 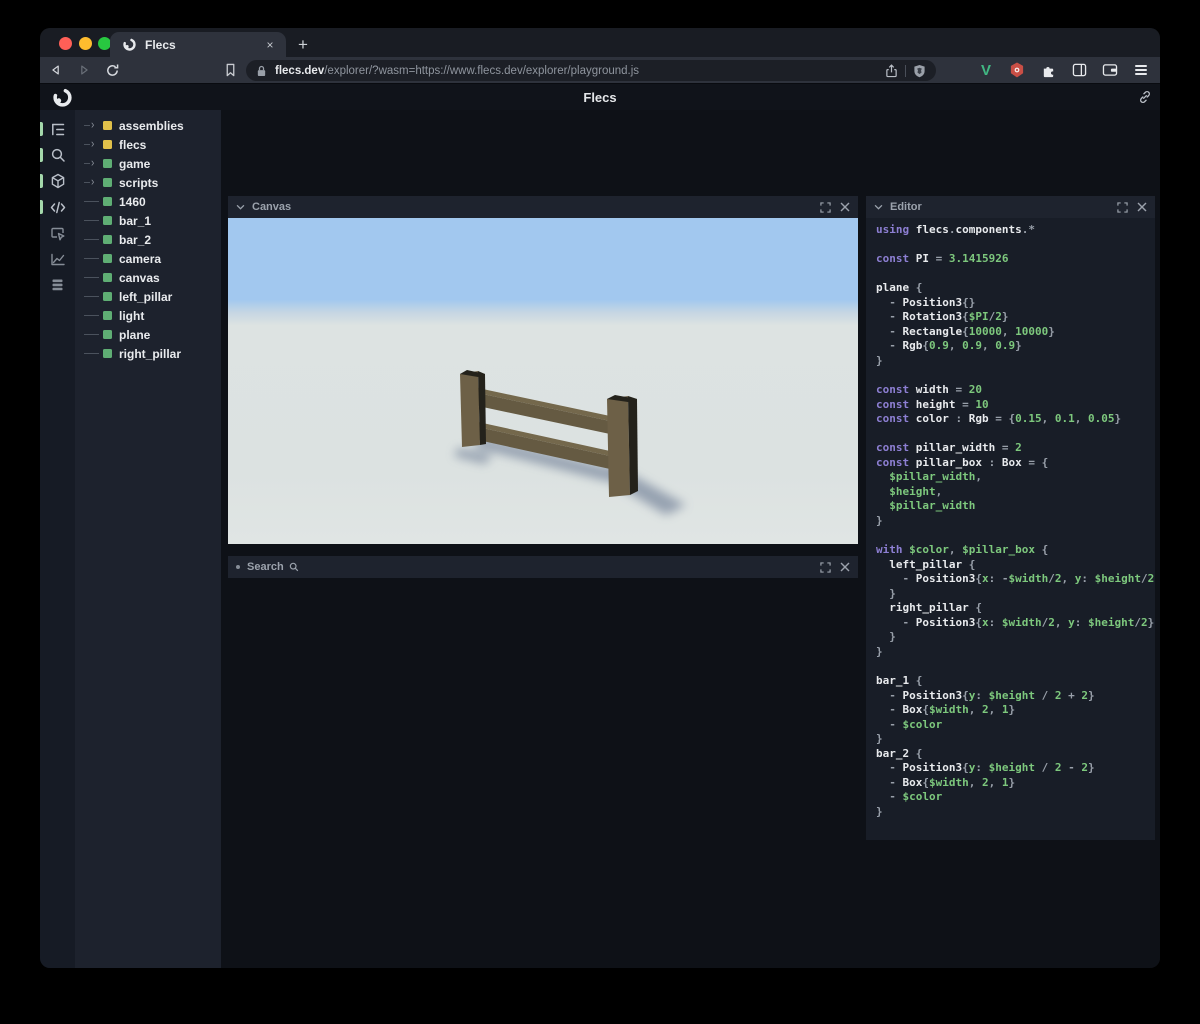 What do you see at coordinates (300, 70) in the screenshot?
I see `url-domain: flecs.dev` at bounding box center [300, 70].